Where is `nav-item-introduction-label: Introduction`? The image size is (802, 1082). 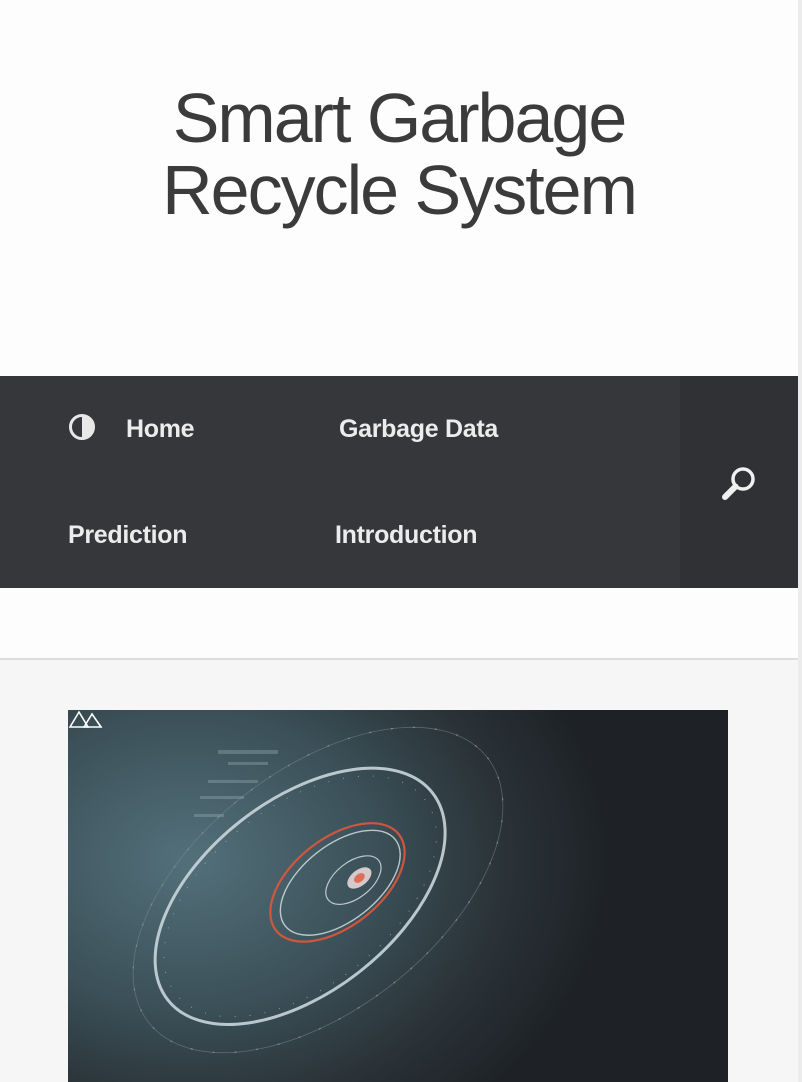
nav-item-introduction-label: Introduction is located at coordinates (406, 535).